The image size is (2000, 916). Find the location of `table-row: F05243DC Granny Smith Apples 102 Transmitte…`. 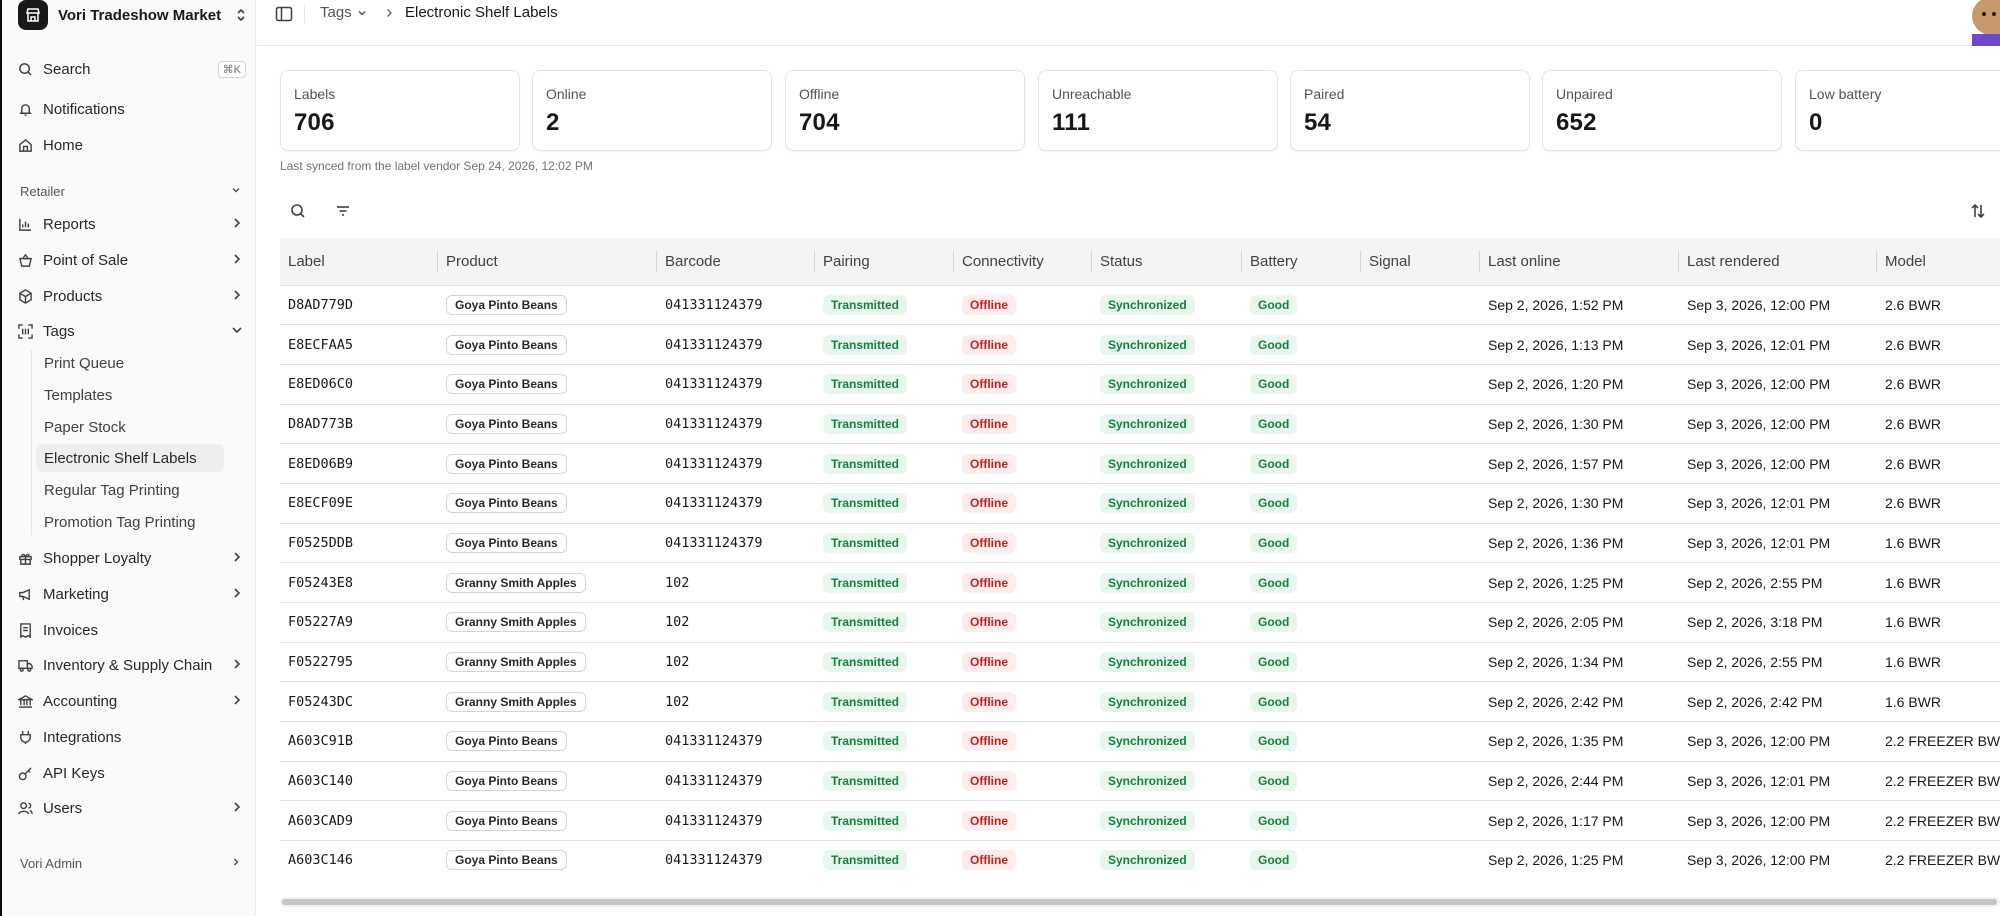

table-row: F05243DC Granny Smith Apples 102 Transmitte… is located at coordinates (1140, 702).